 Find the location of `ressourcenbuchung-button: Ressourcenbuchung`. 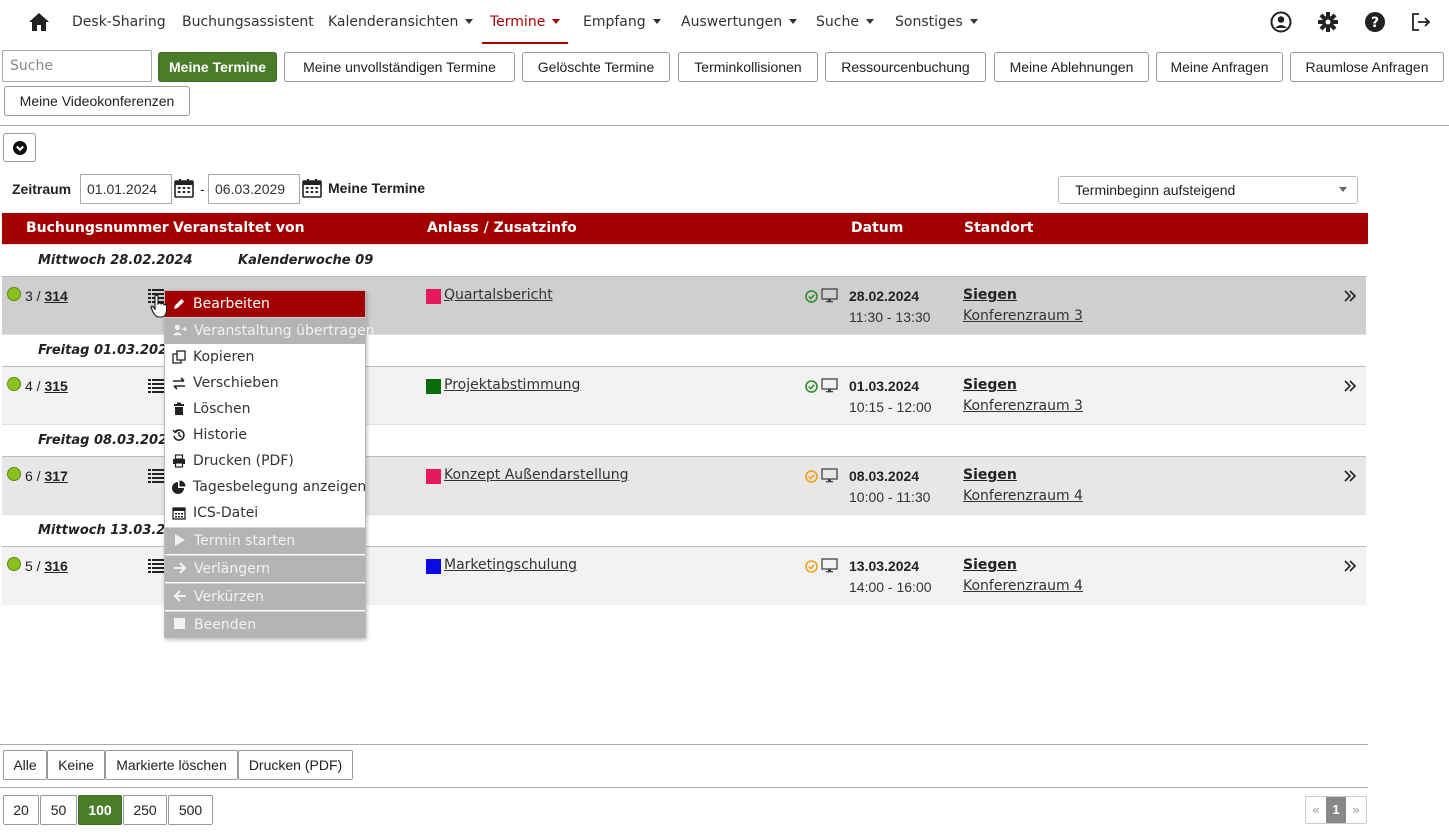

ressourcenbuchung-button: Ressourcenbuchung is located at coordinates (905, 67).